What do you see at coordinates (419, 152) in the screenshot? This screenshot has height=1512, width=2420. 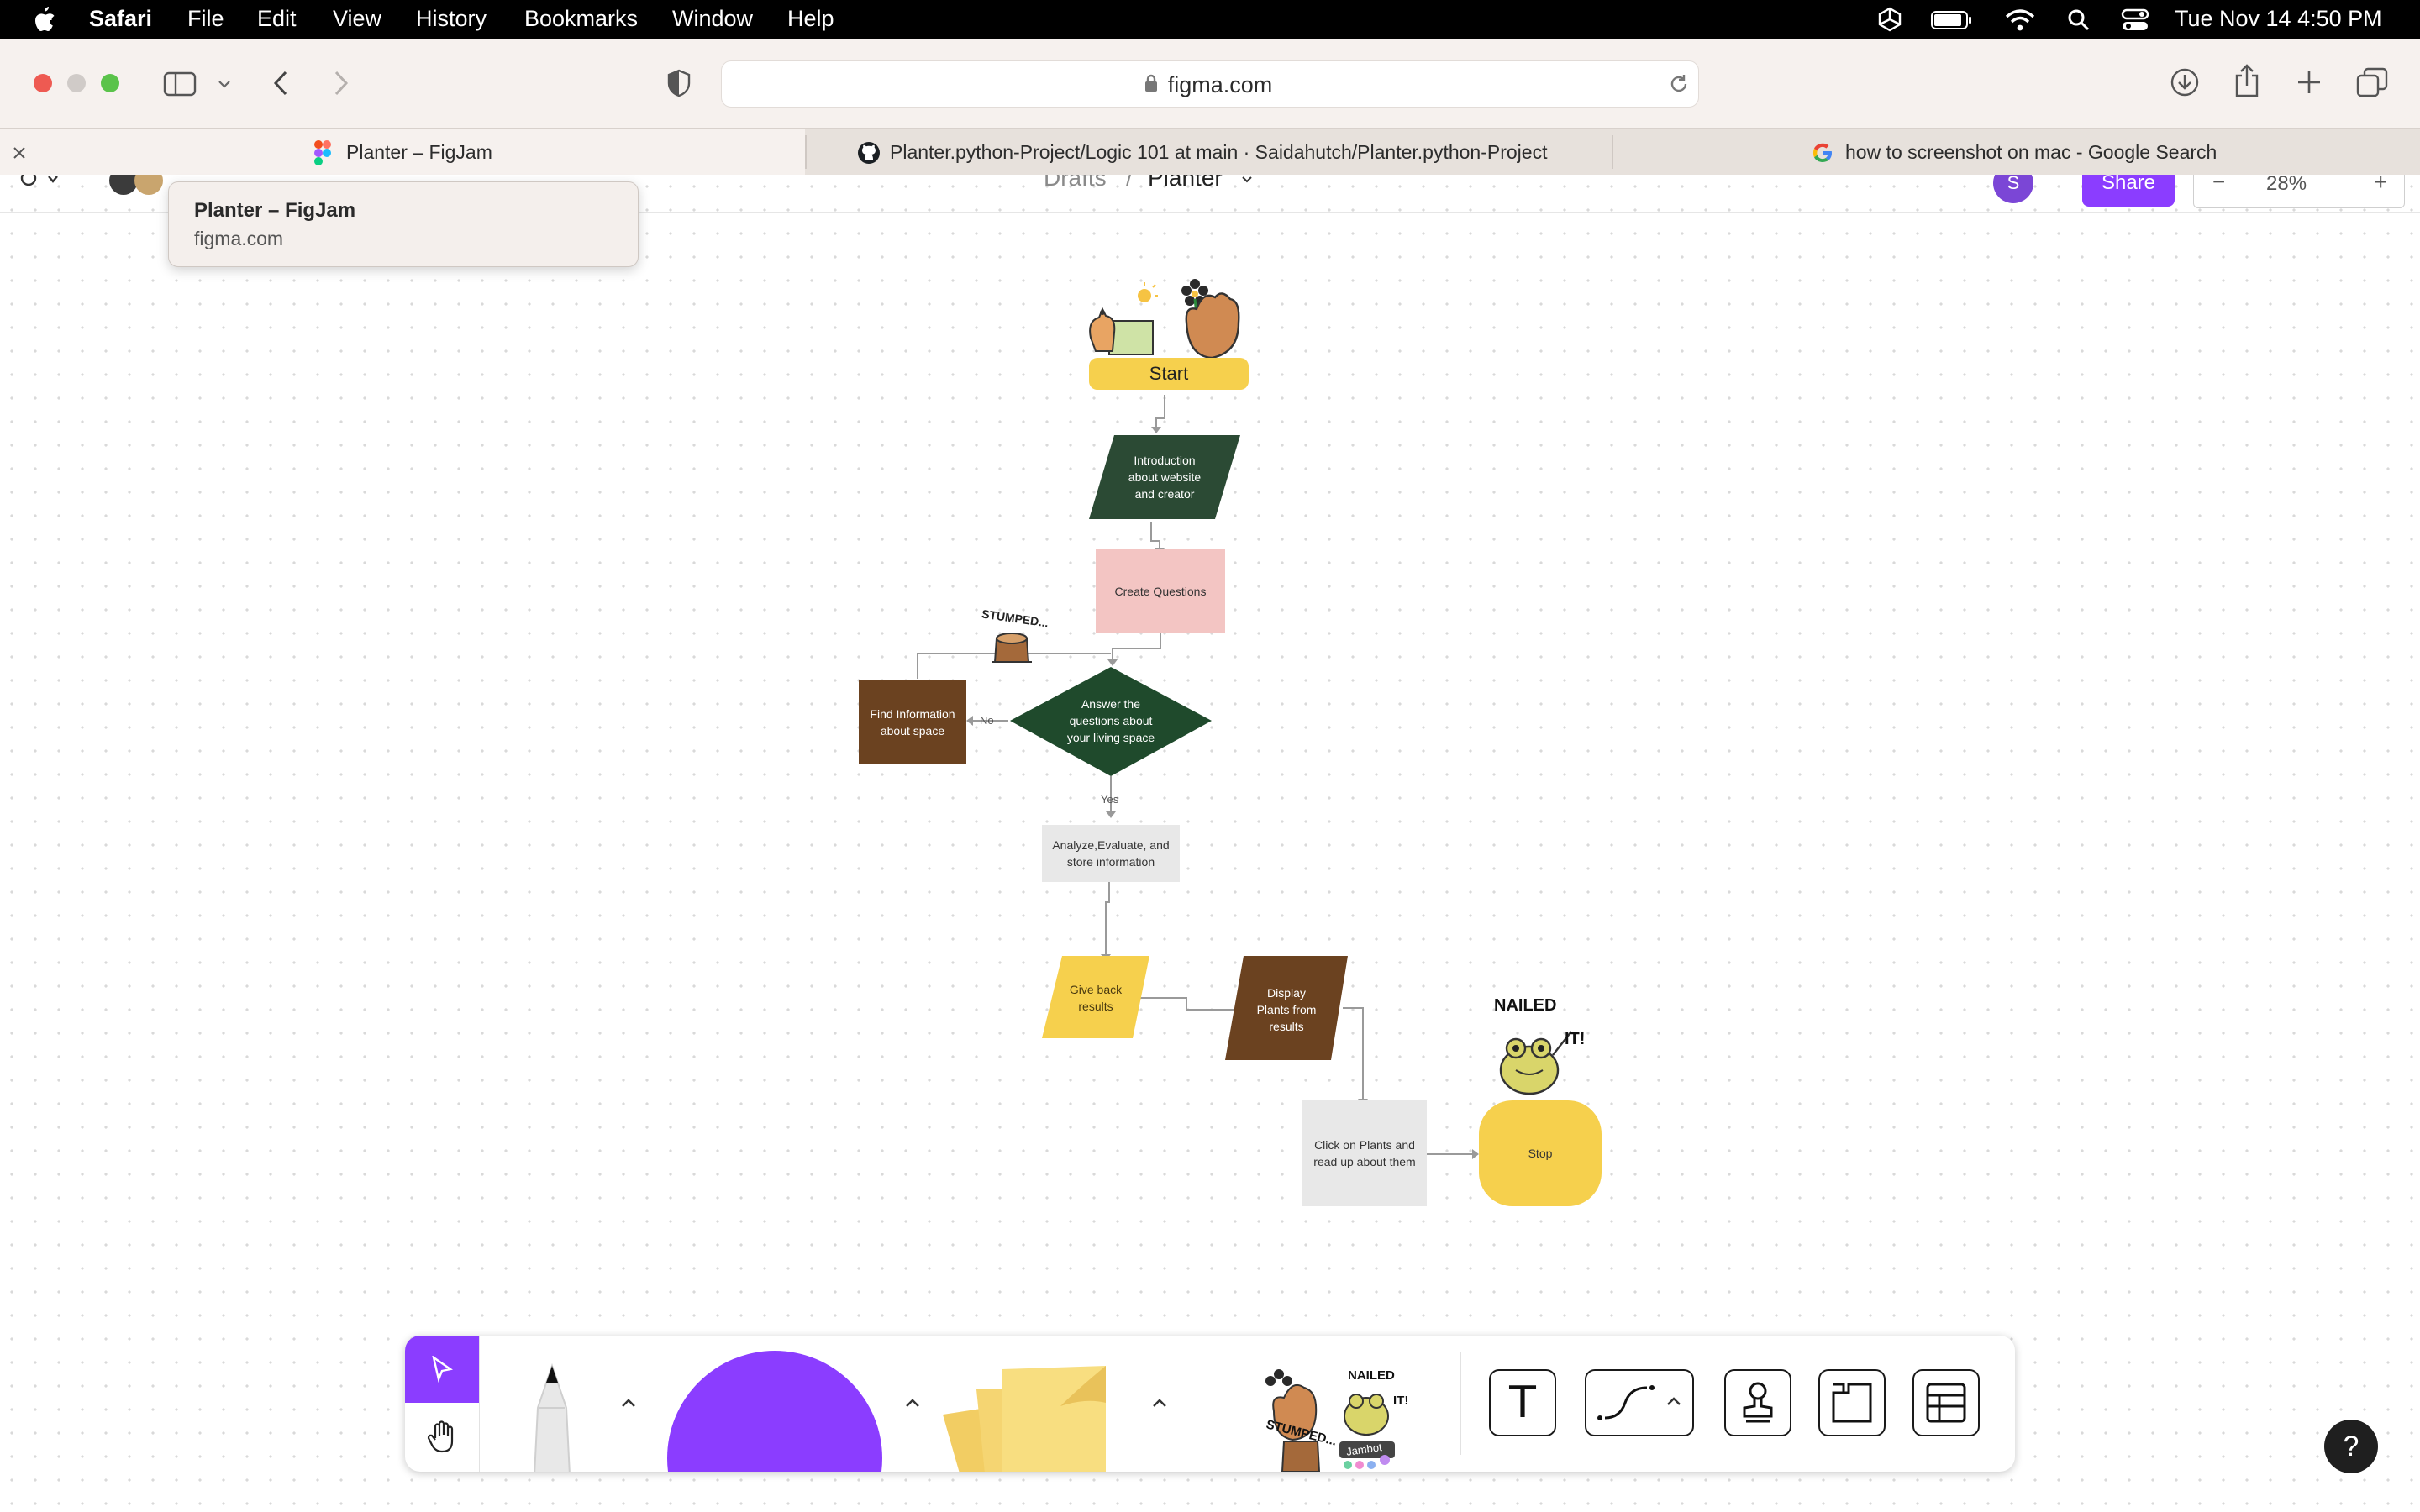 I see `tab-label: Planter – FigJam` at bounding box center [419, 152].